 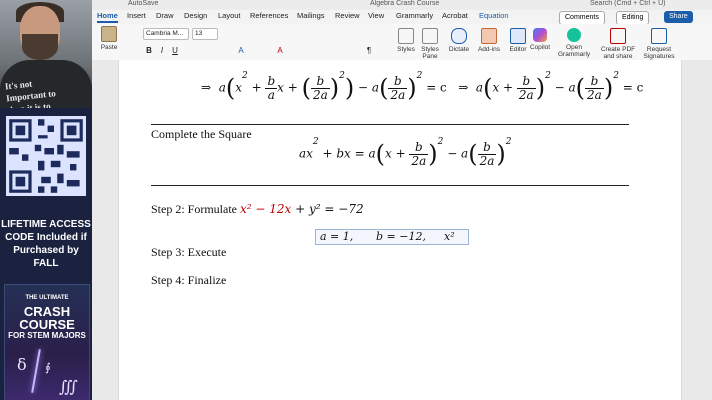 What do you see at coordinates (109, 34) in the screenshot?
I see `clipboard-icon` at bounding box center [109, 34].